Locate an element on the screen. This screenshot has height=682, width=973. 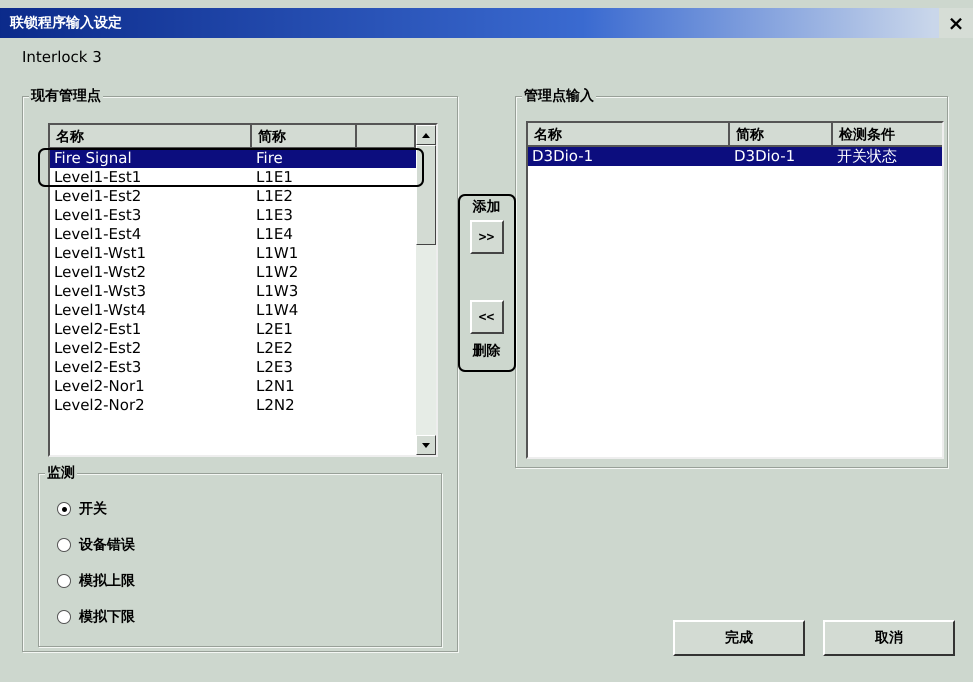
window-title: 联锁程序输入设定 is located at coordinates (66, 23).